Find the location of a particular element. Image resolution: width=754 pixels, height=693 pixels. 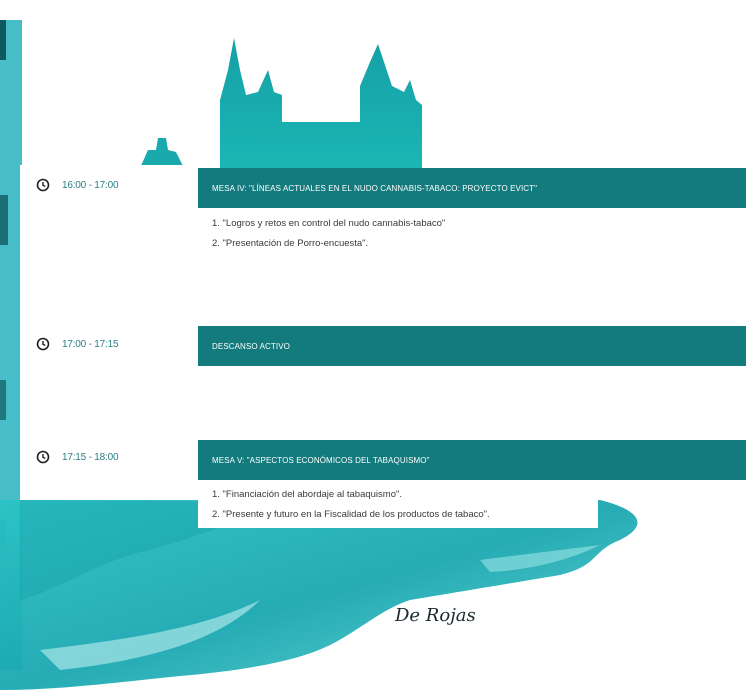

time-label: 17:15 - 18:00 is located at coordinates (90, 457).